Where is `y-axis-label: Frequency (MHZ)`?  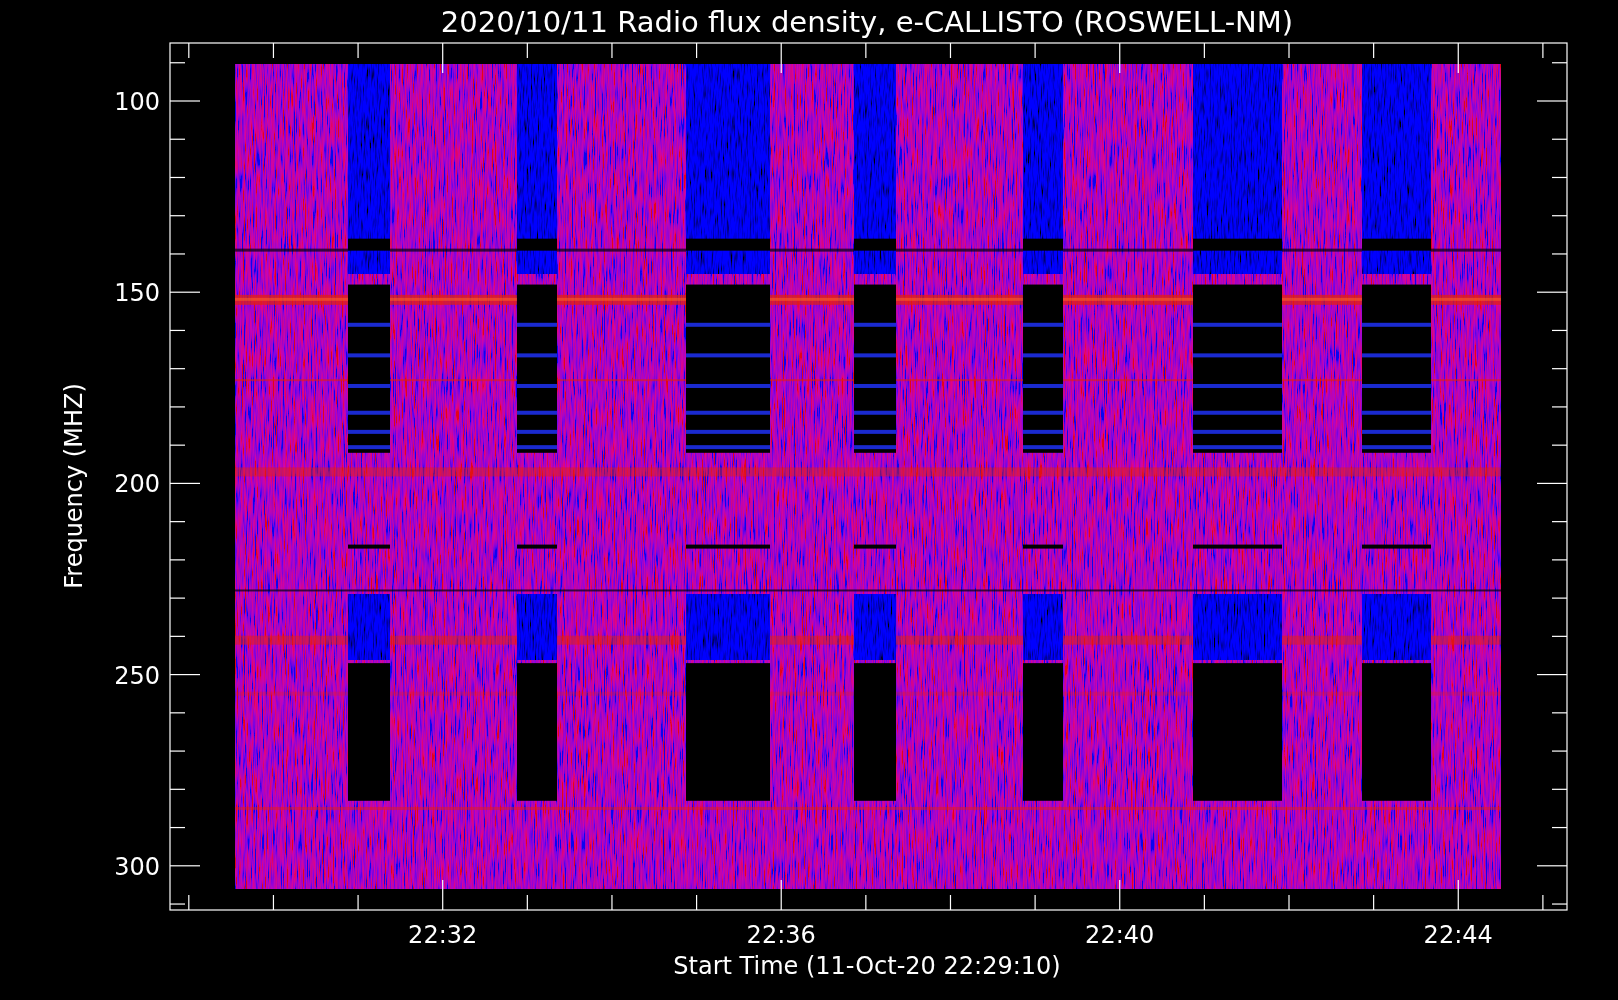 y-axis-label: Frequency (MHZ) is located at coordinates (74, 486).